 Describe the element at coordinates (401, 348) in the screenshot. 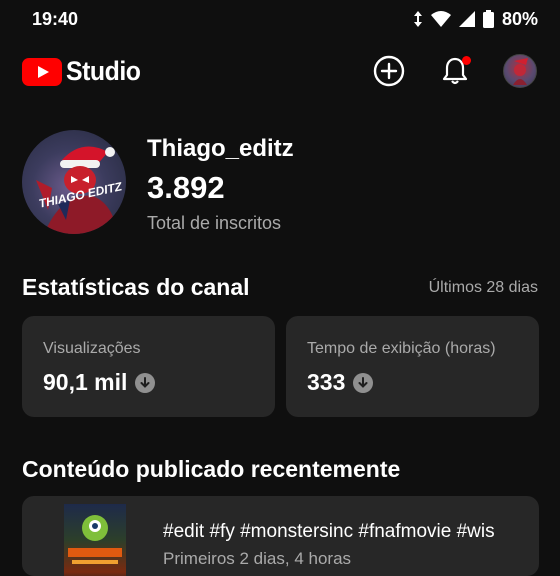

I see `watch-time-label: Tempo de exibição (horas)` at that location.